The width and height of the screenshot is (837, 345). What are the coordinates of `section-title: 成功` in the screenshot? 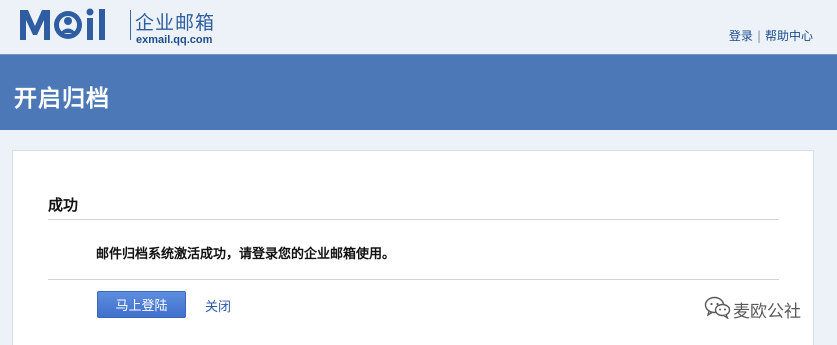 It's located at (63, 205).